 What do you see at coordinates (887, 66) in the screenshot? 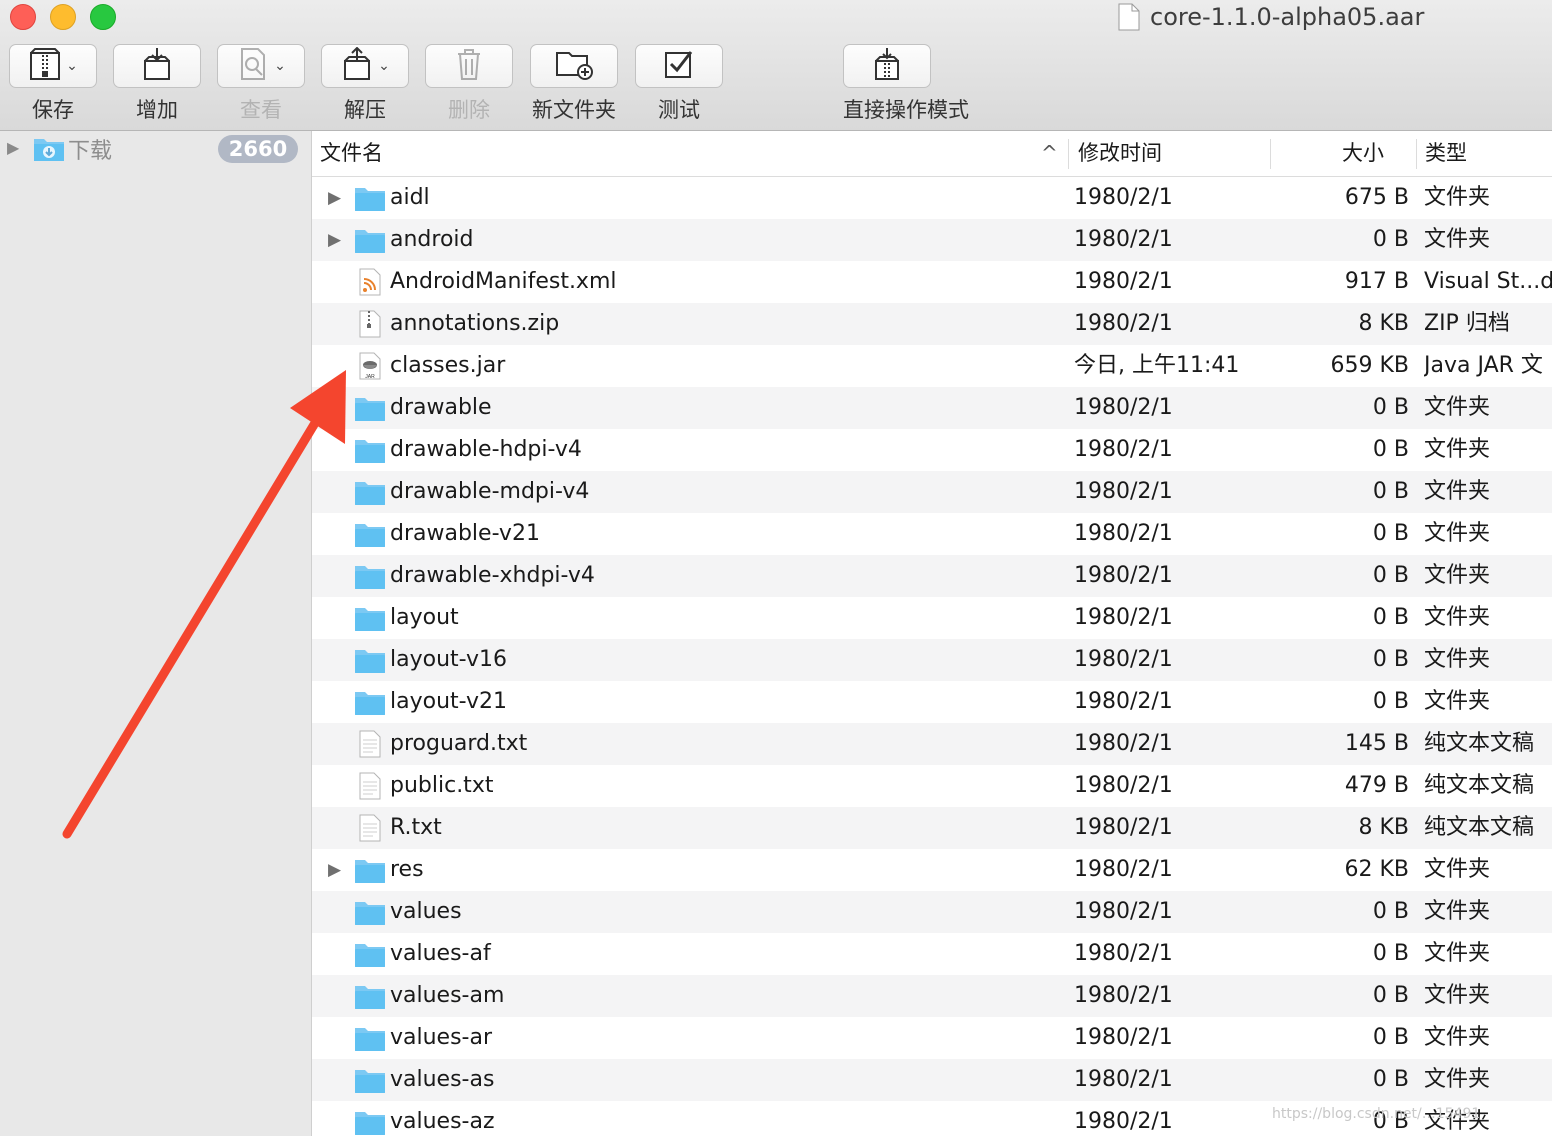
I see `direct-mode-button` at bounding box center [887, 66].